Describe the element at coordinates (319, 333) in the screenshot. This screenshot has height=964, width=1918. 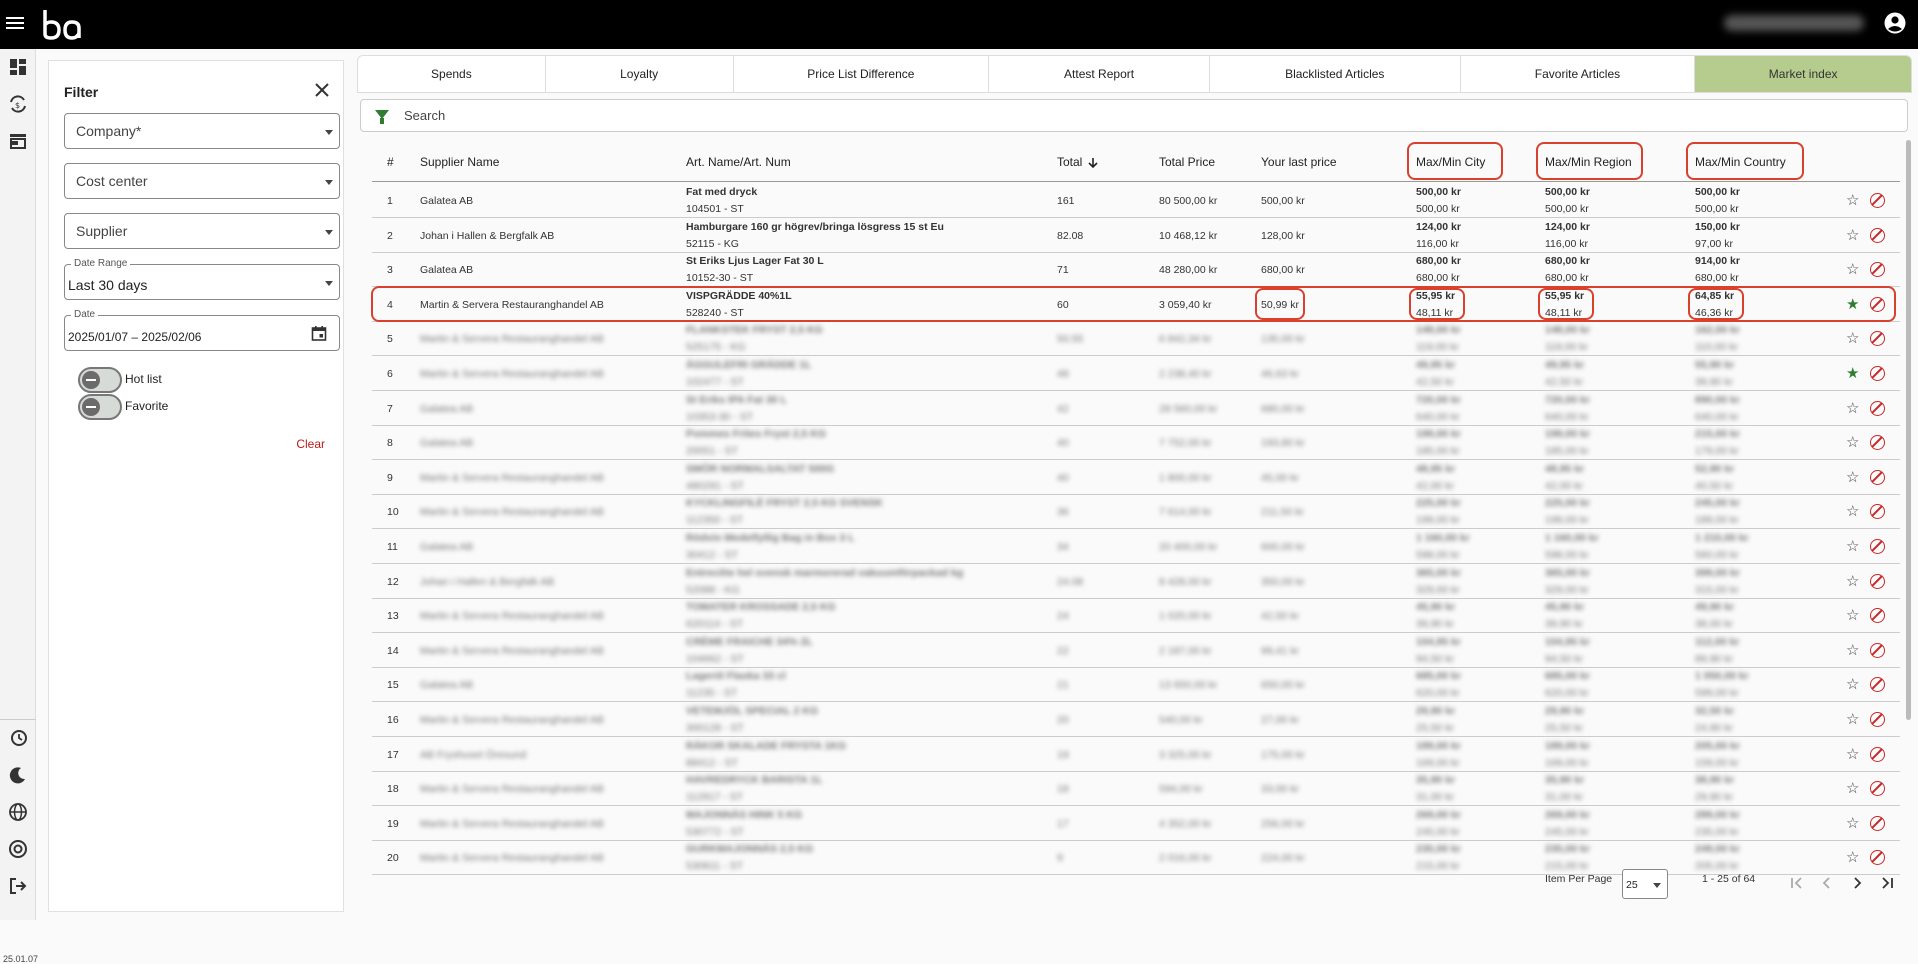
I see `calendar-icon` at that location.